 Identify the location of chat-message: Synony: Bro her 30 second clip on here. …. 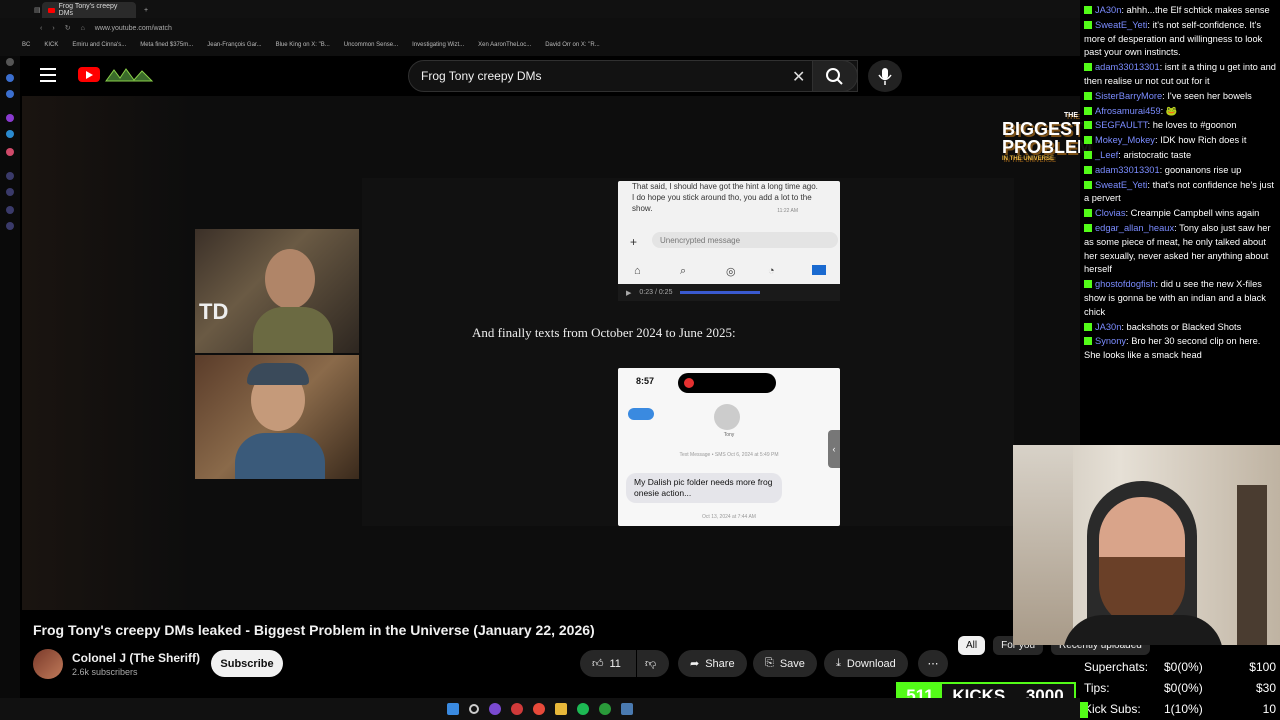
(1172, 348).